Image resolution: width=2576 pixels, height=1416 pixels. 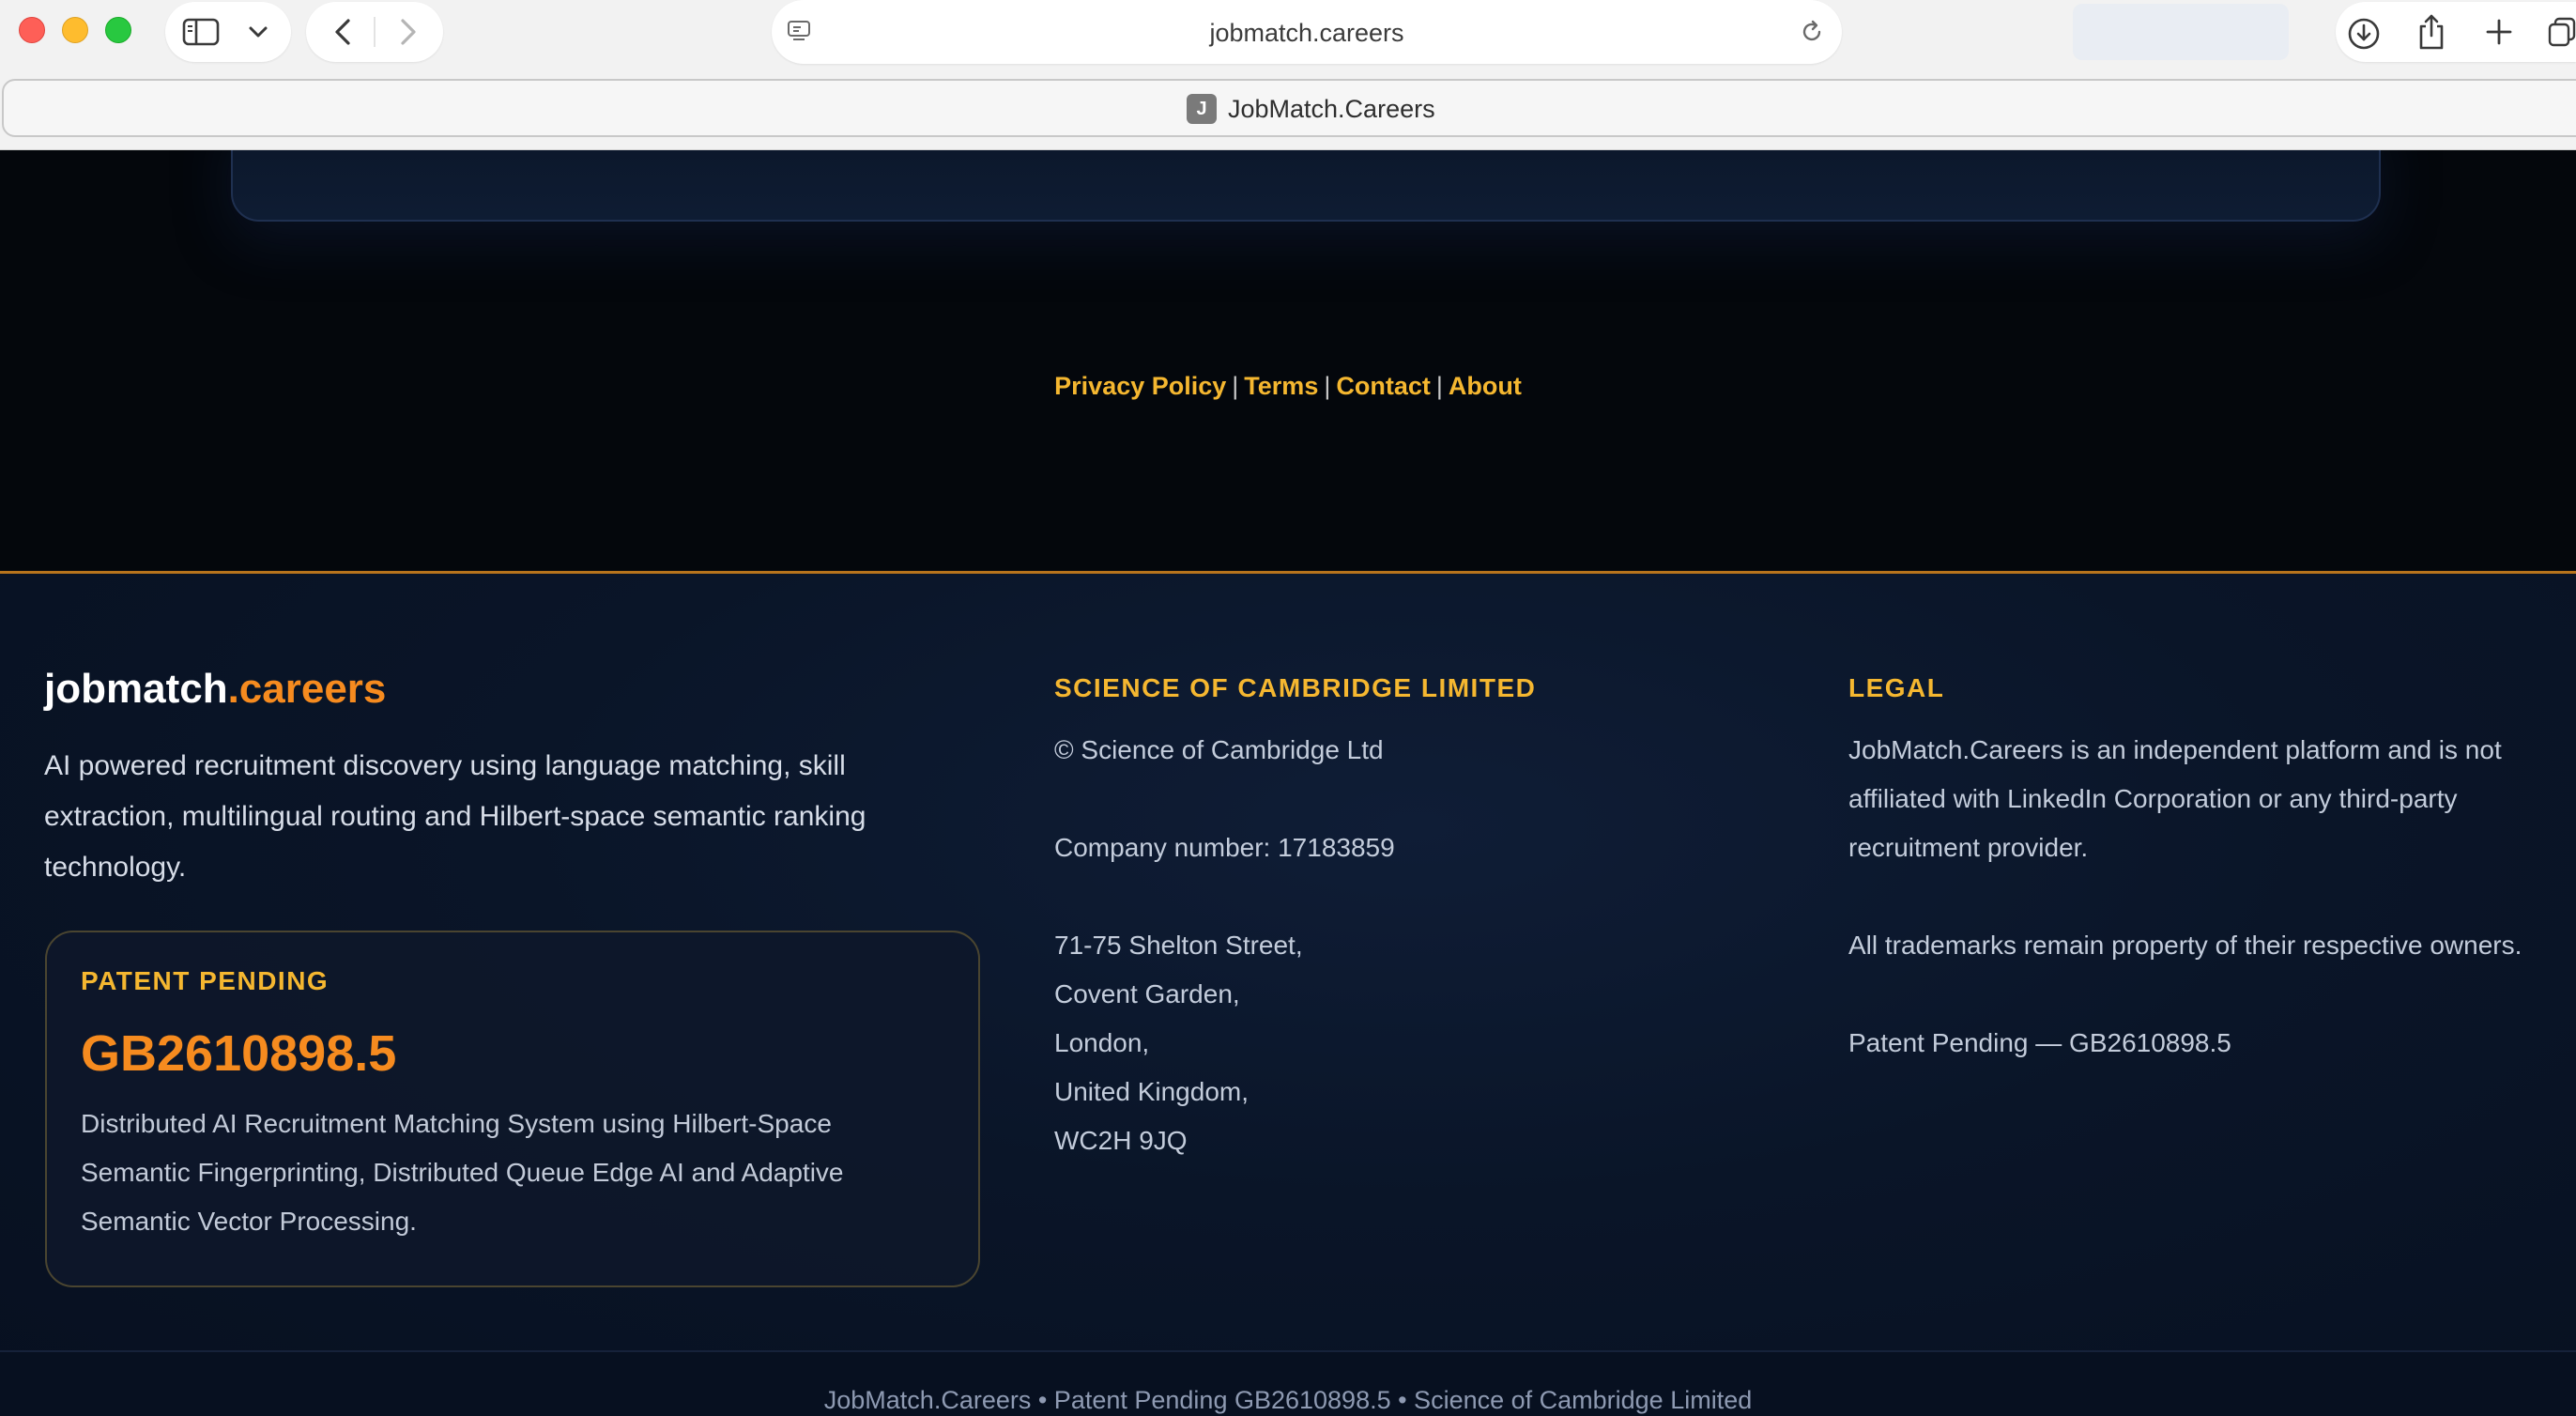 What do you see at coordinates (408, 32) in the screenshot?
I see `forward-icon` at bounding box center [408, 32].